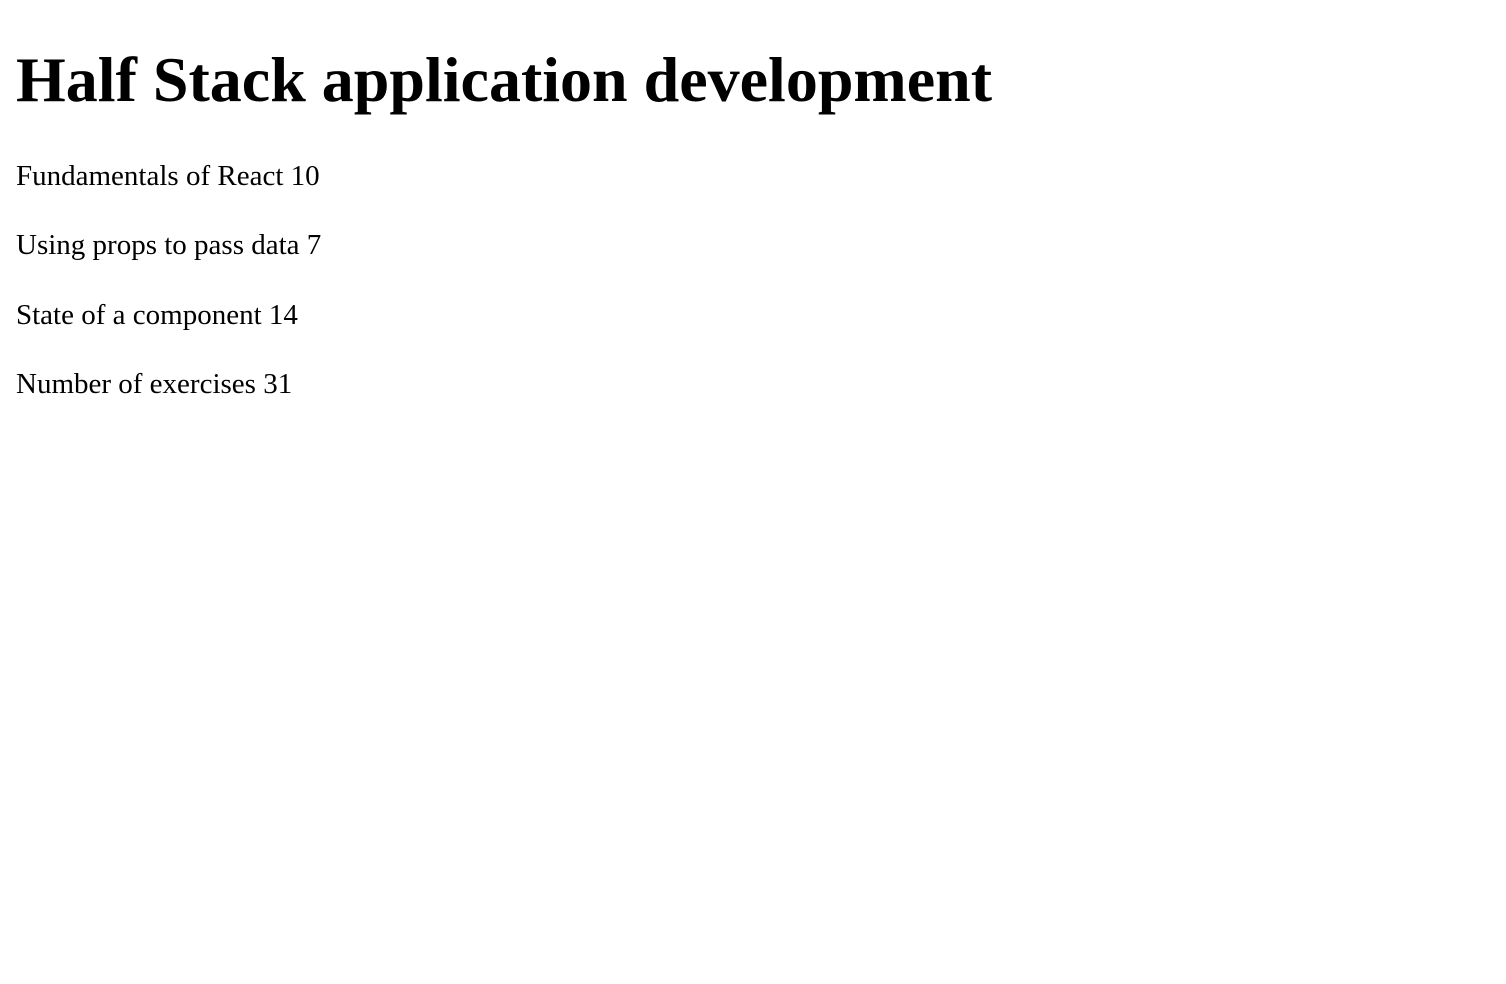 This screenshot has height=984, width=1506. What do you see at coordinates (305, 176) in the screenshot?
I see `part-exercise-count: 10` at bounding box center [305, 176].